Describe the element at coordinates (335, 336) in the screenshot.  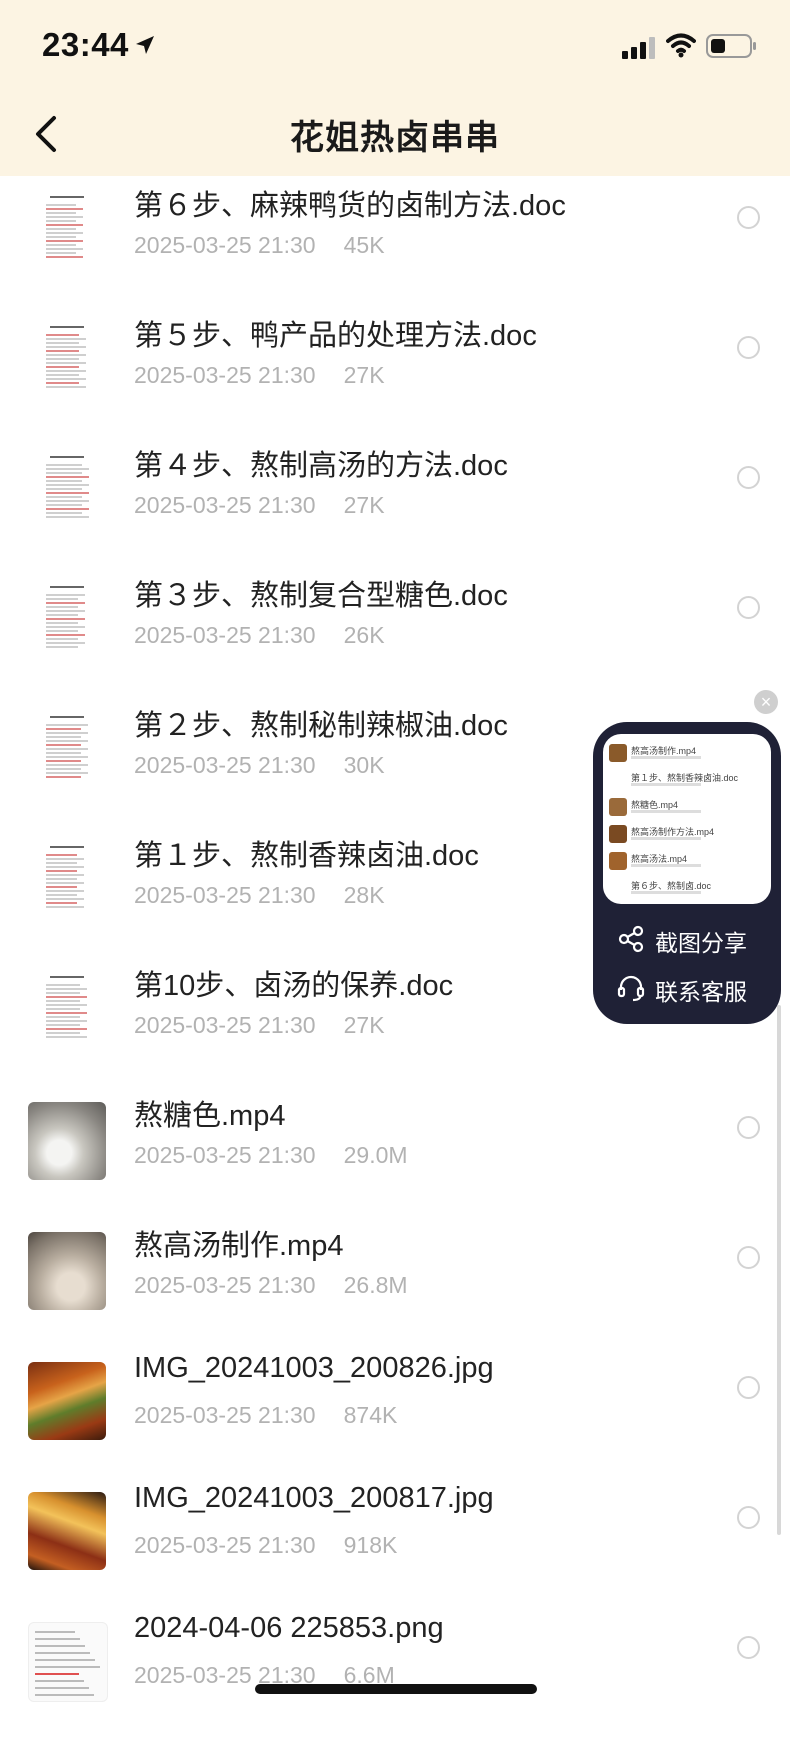
I see `file-name: 第５步、鸭产品的处理方法.doc` at that location.